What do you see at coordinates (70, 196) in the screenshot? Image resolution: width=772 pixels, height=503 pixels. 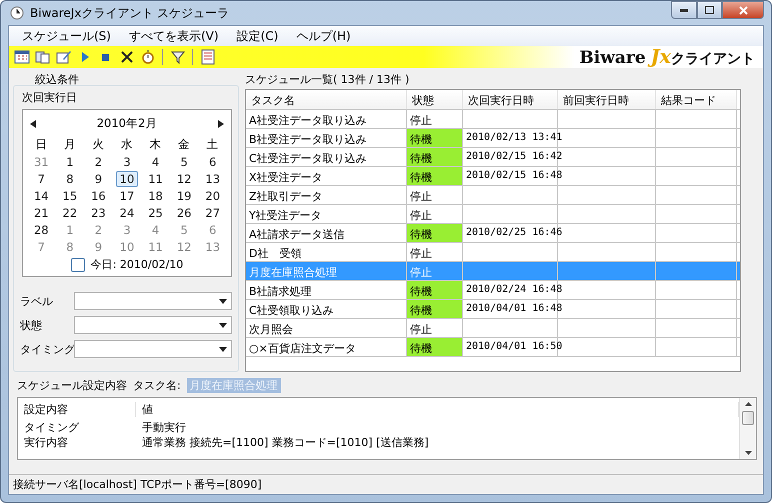 I see `calendar-day: 15` at bounding box center [70, 196].